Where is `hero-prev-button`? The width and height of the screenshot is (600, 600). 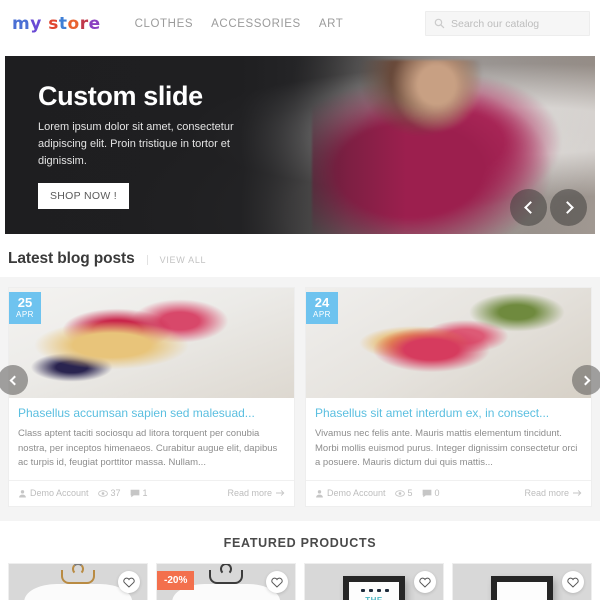 hero-prev-button is located at coordinates (528, 207).